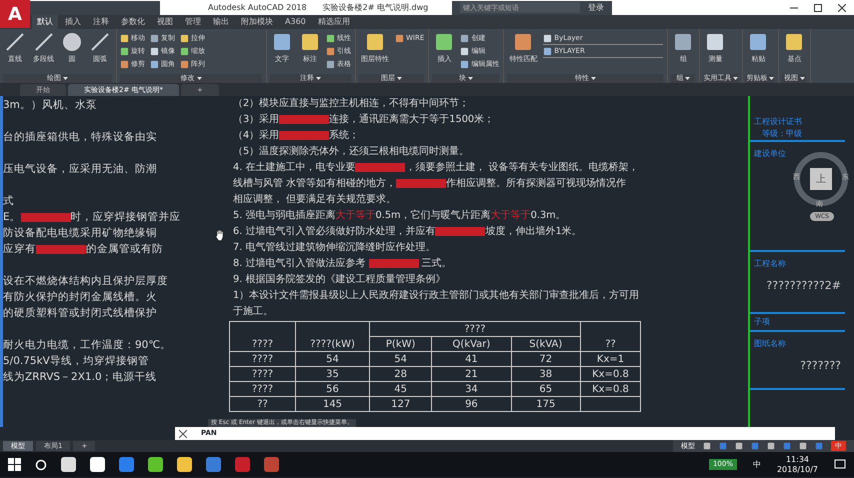  What do you see at coordinates (80, 233) in the screenshot?
I see `note-text: 防设备配电电缆采用矿物绝缘铜` at bounding box center [80, 233].